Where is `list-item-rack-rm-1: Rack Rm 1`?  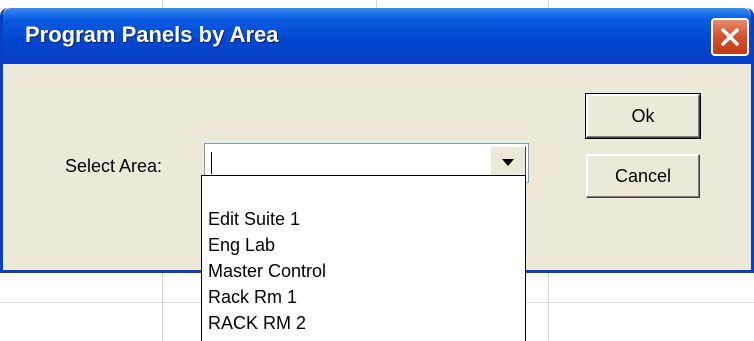
list-item-rack-rm-1: Rack Rm 1 is located at coordinates (366, 297).